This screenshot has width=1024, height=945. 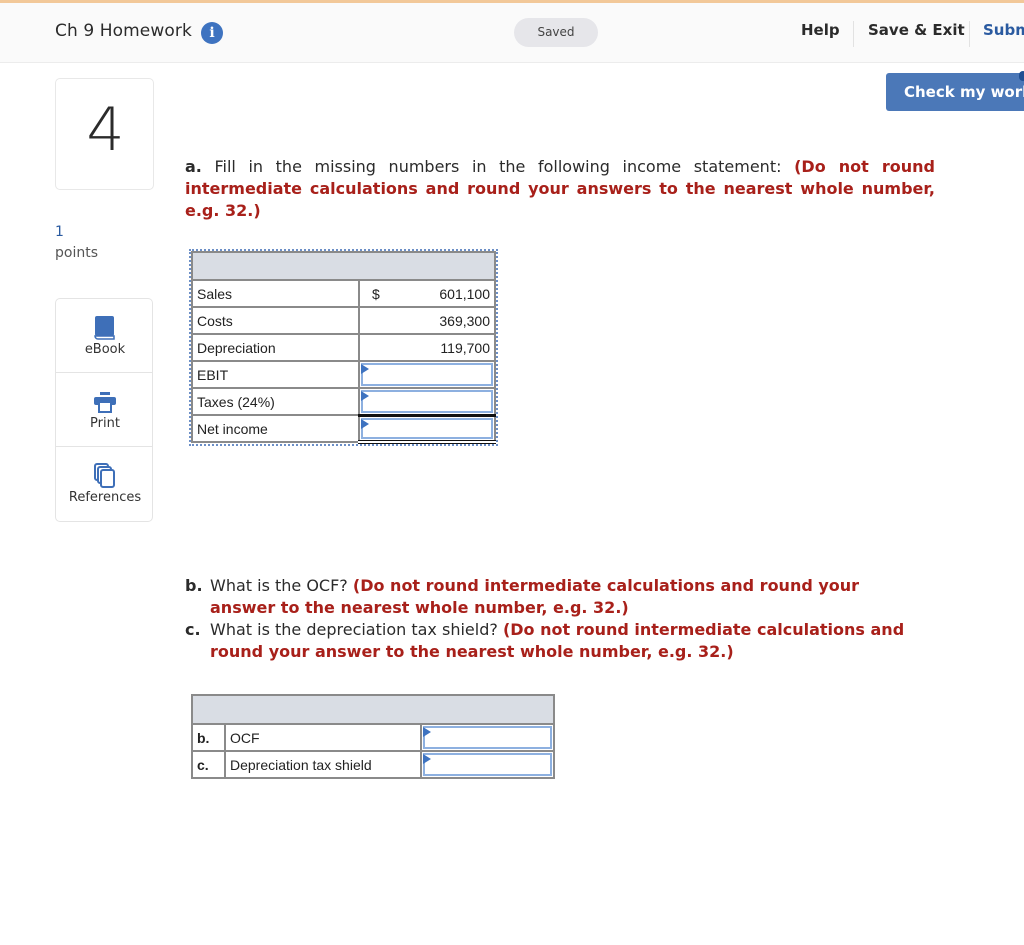 I want to click on ebook-button: eBook, so click(x=104, y=336).